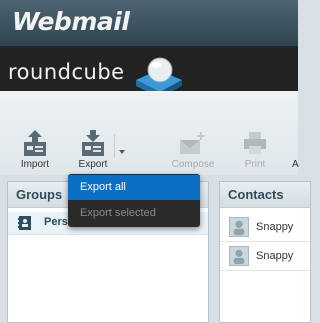 The image size is (320, 323). Describe the element at coordinates (193, 164) in the screenshot. I see `compose-label: Compose` at that location.